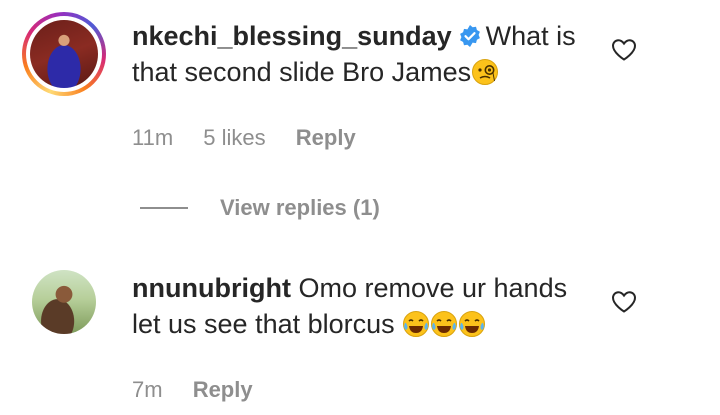  I want to click on view-replies-label: View replies (1), so click(300, 208).